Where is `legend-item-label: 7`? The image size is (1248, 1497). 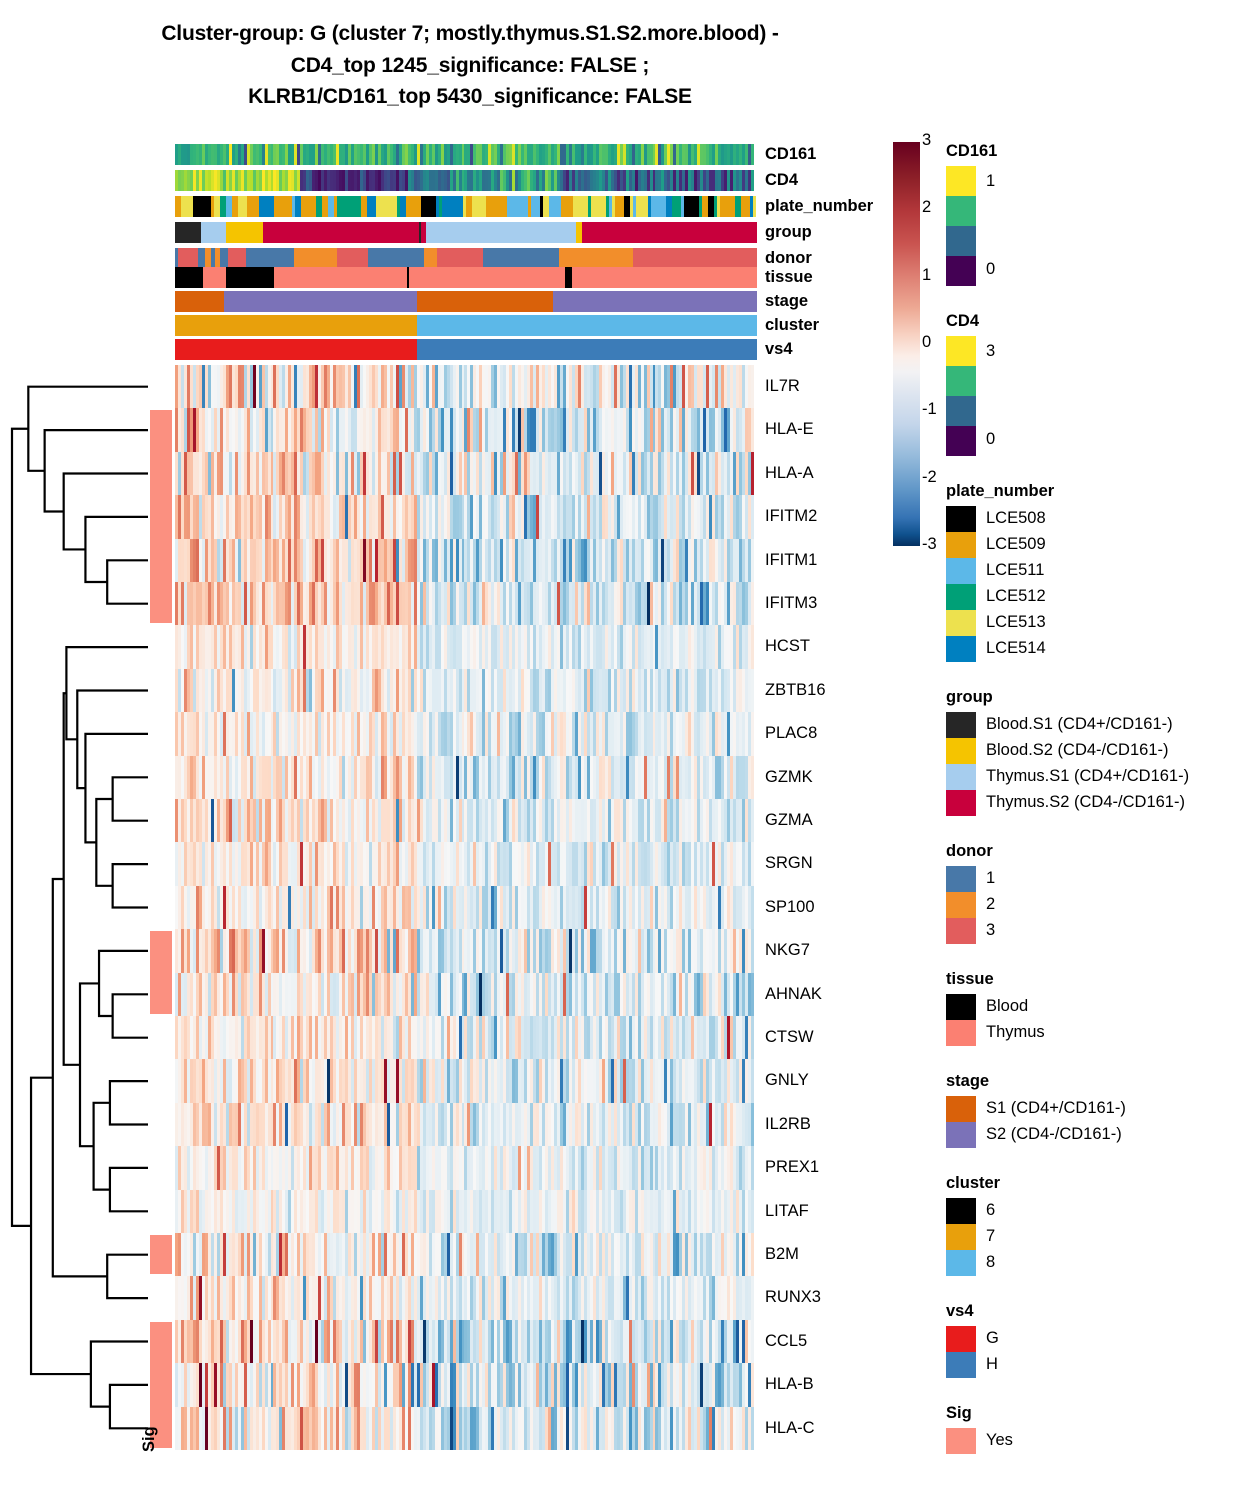
legend-item-label: 7 is located at coordinates (991, 1236).